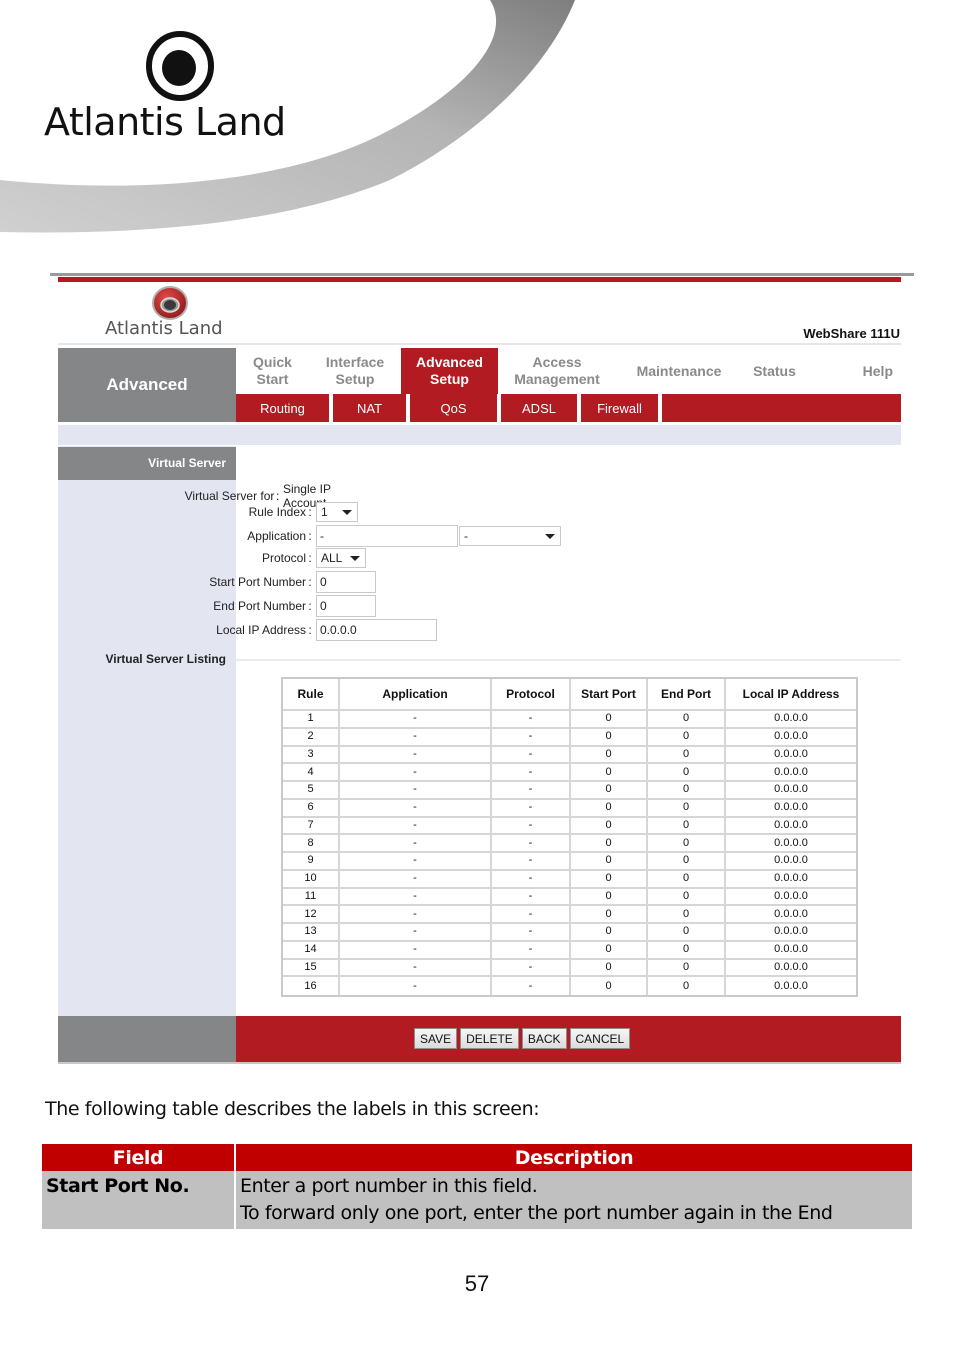 This screenshot has width=954, height=1345. What do you see at coordinates (541, 408) in the screenshot?
I see `subtab-adsl: ADSL` at bounding box center [541, 408].